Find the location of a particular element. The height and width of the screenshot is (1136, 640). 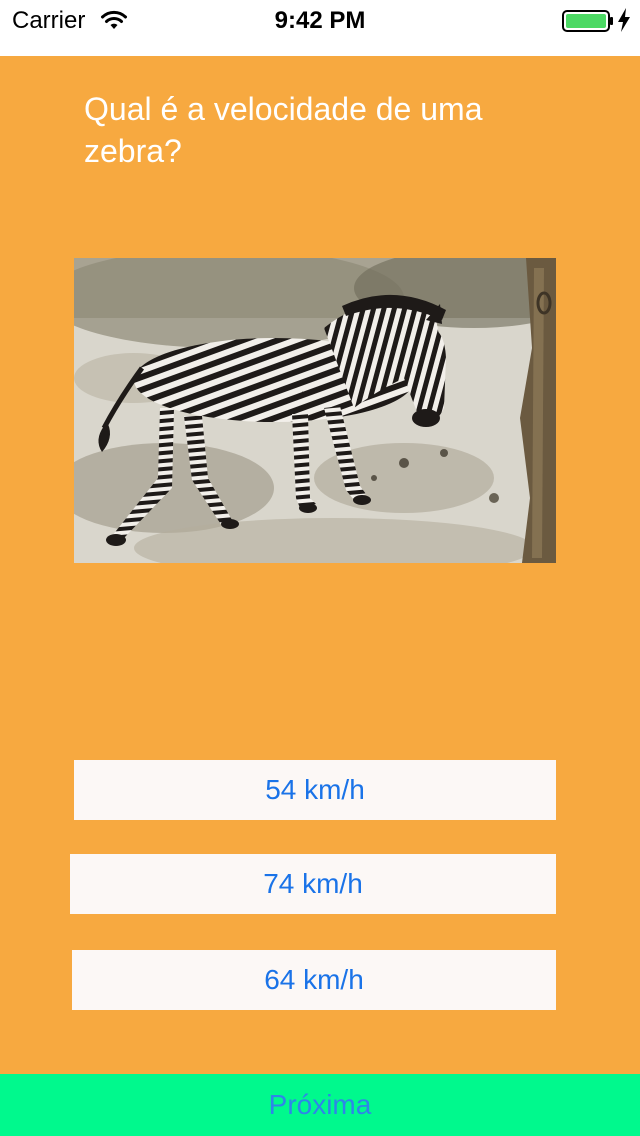

answer-button-3: 64 km/h is located at coordinates (314, 980).